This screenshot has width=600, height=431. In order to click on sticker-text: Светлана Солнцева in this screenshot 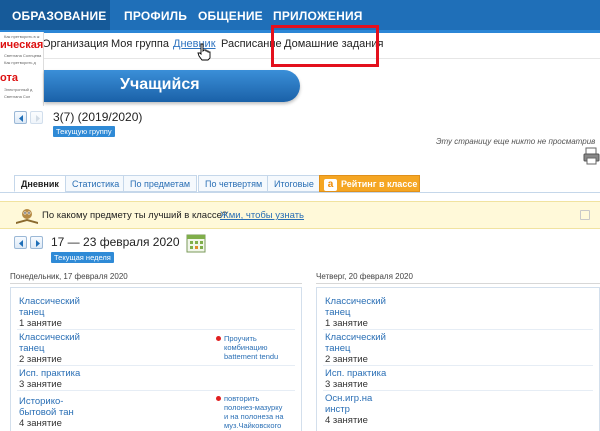, I will do `click(23, 55)`.